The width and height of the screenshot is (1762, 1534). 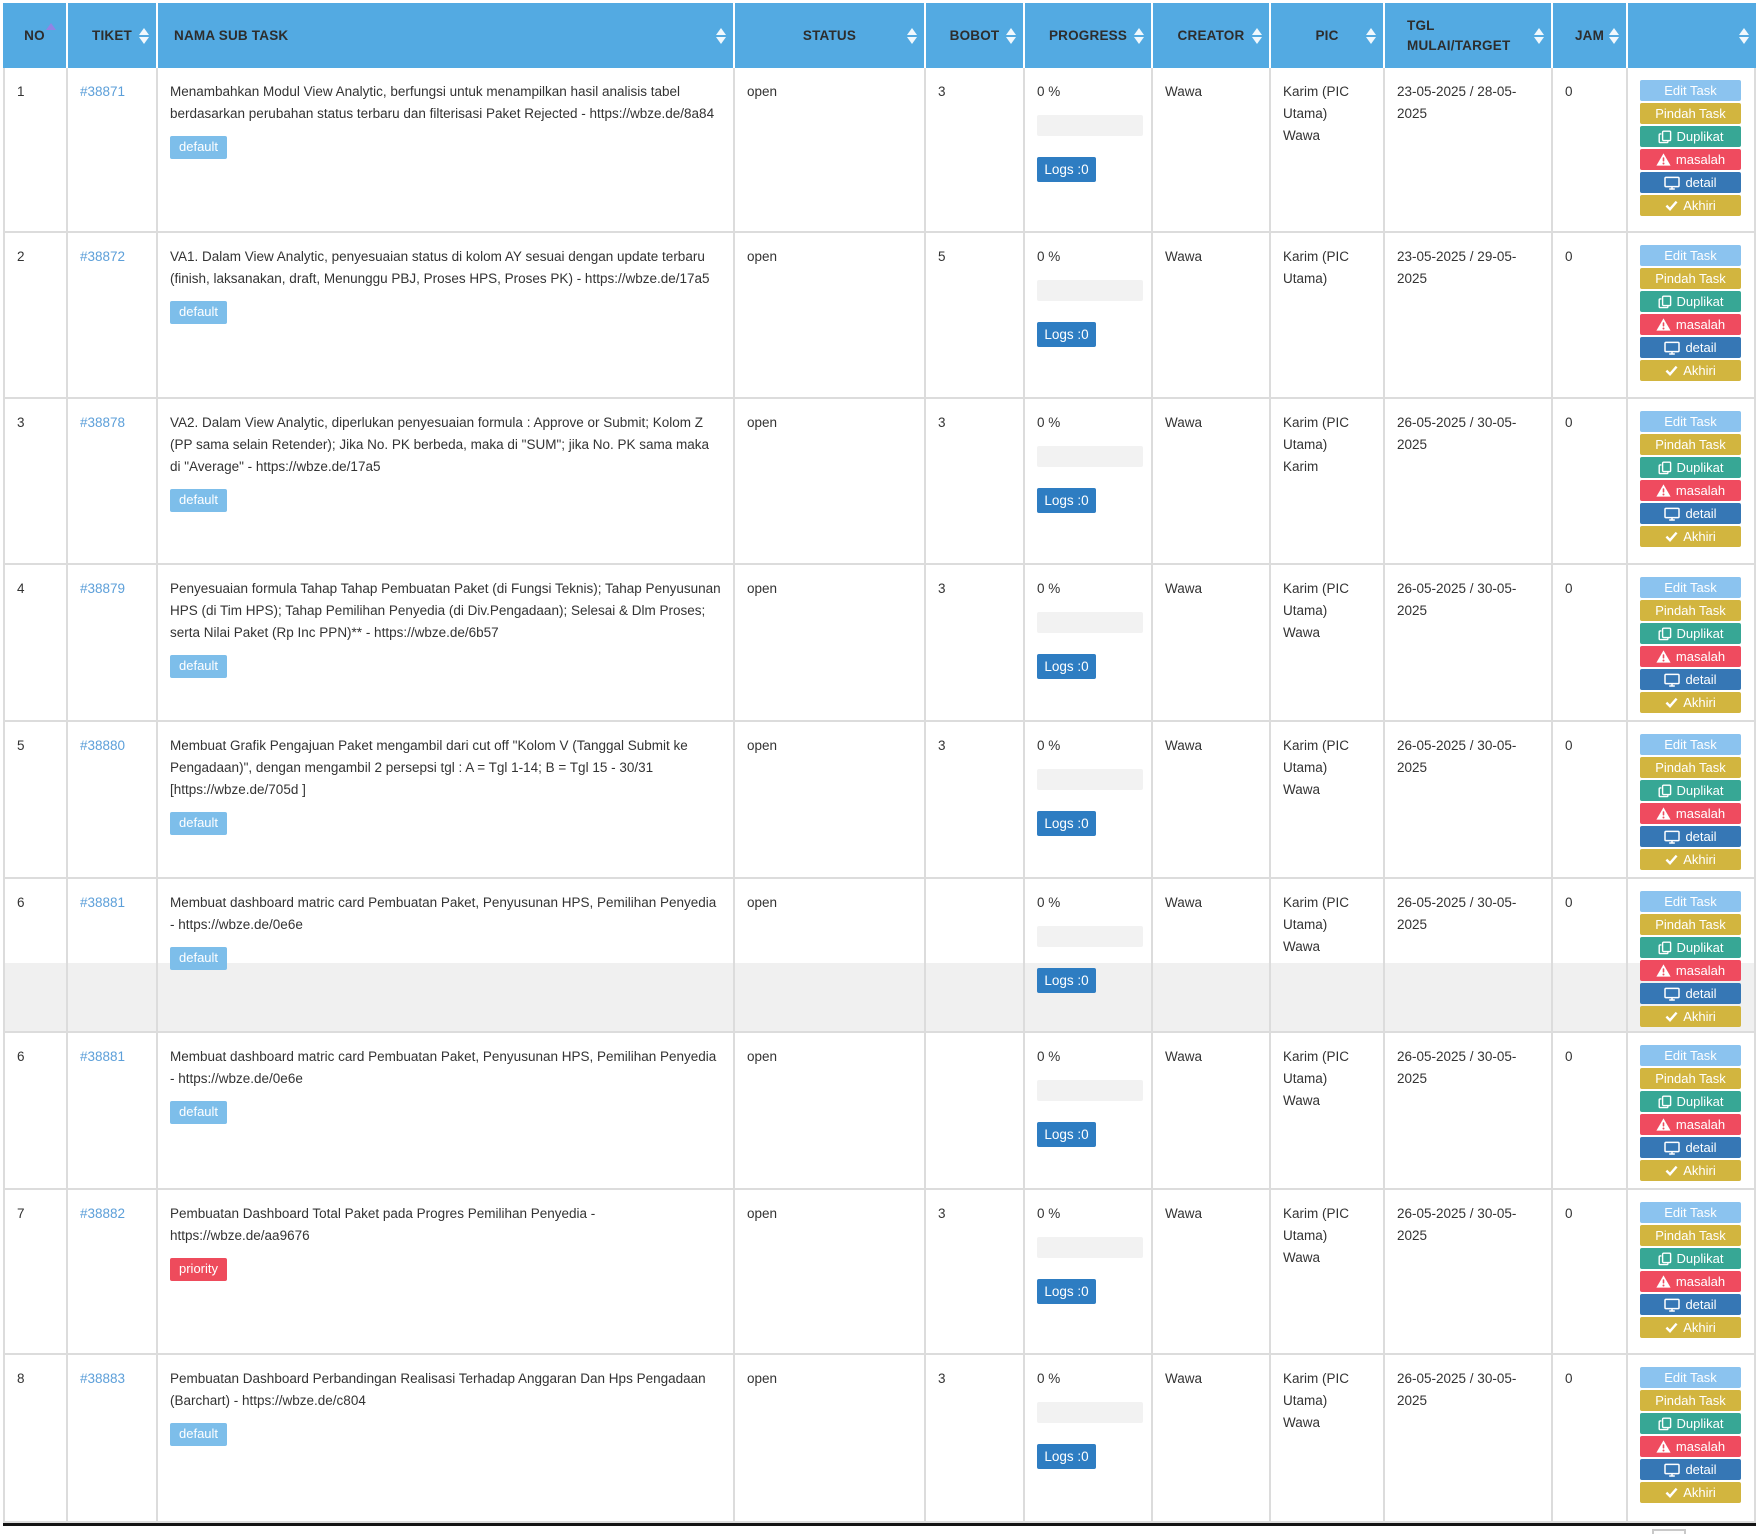 I want to click on column-header-progress: PROGRESS, so click(x=1089, y=35).